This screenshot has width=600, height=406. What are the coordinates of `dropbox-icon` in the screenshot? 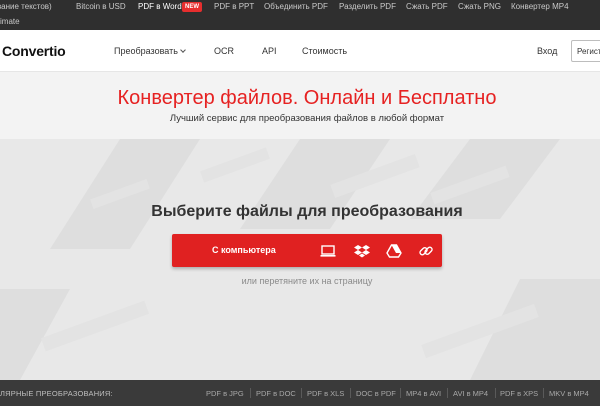 It's located at (362, 251).